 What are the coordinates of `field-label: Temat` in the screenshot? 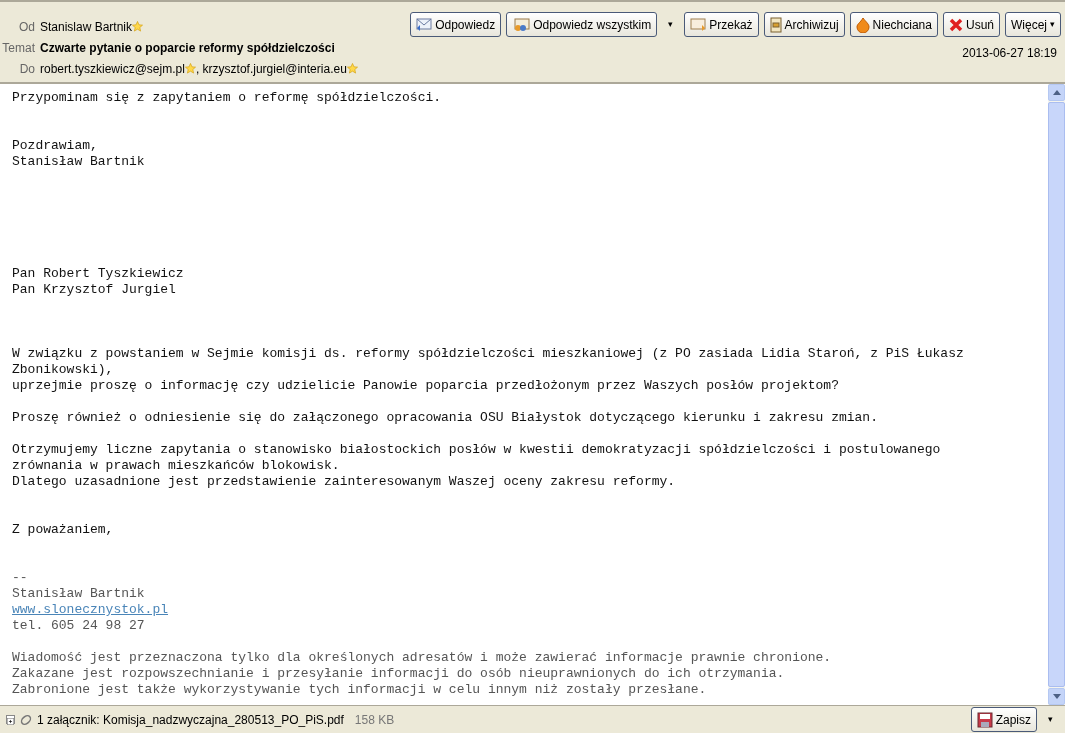 It's located at (18, 48).